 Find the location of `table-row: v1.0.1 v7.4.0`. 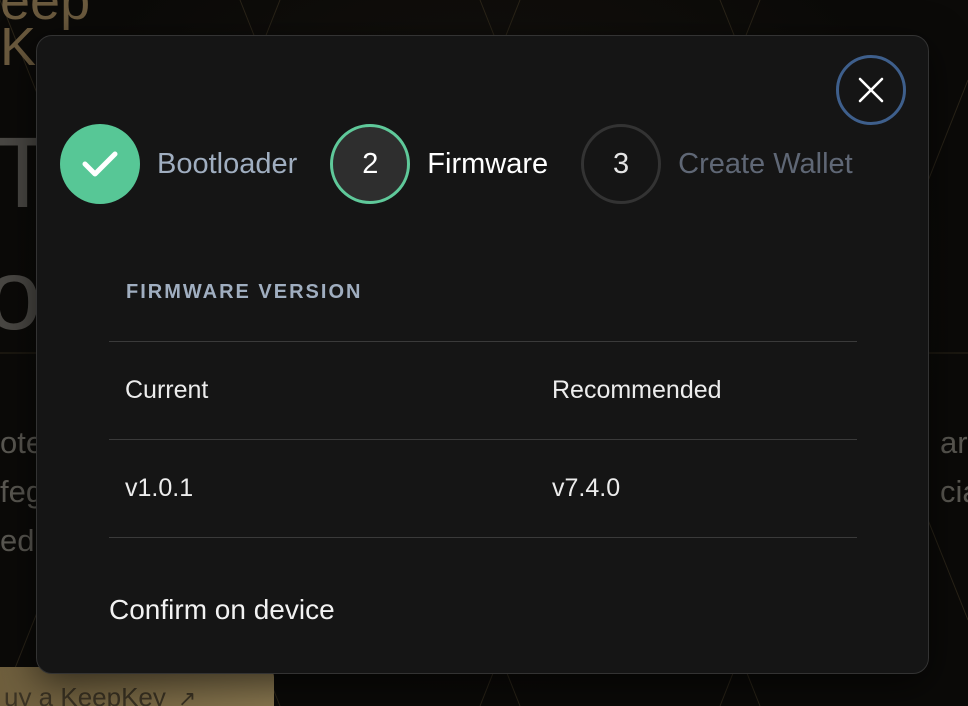

table-row: v1.0.1 v7.4.0 is located at coordinates (483, 488).